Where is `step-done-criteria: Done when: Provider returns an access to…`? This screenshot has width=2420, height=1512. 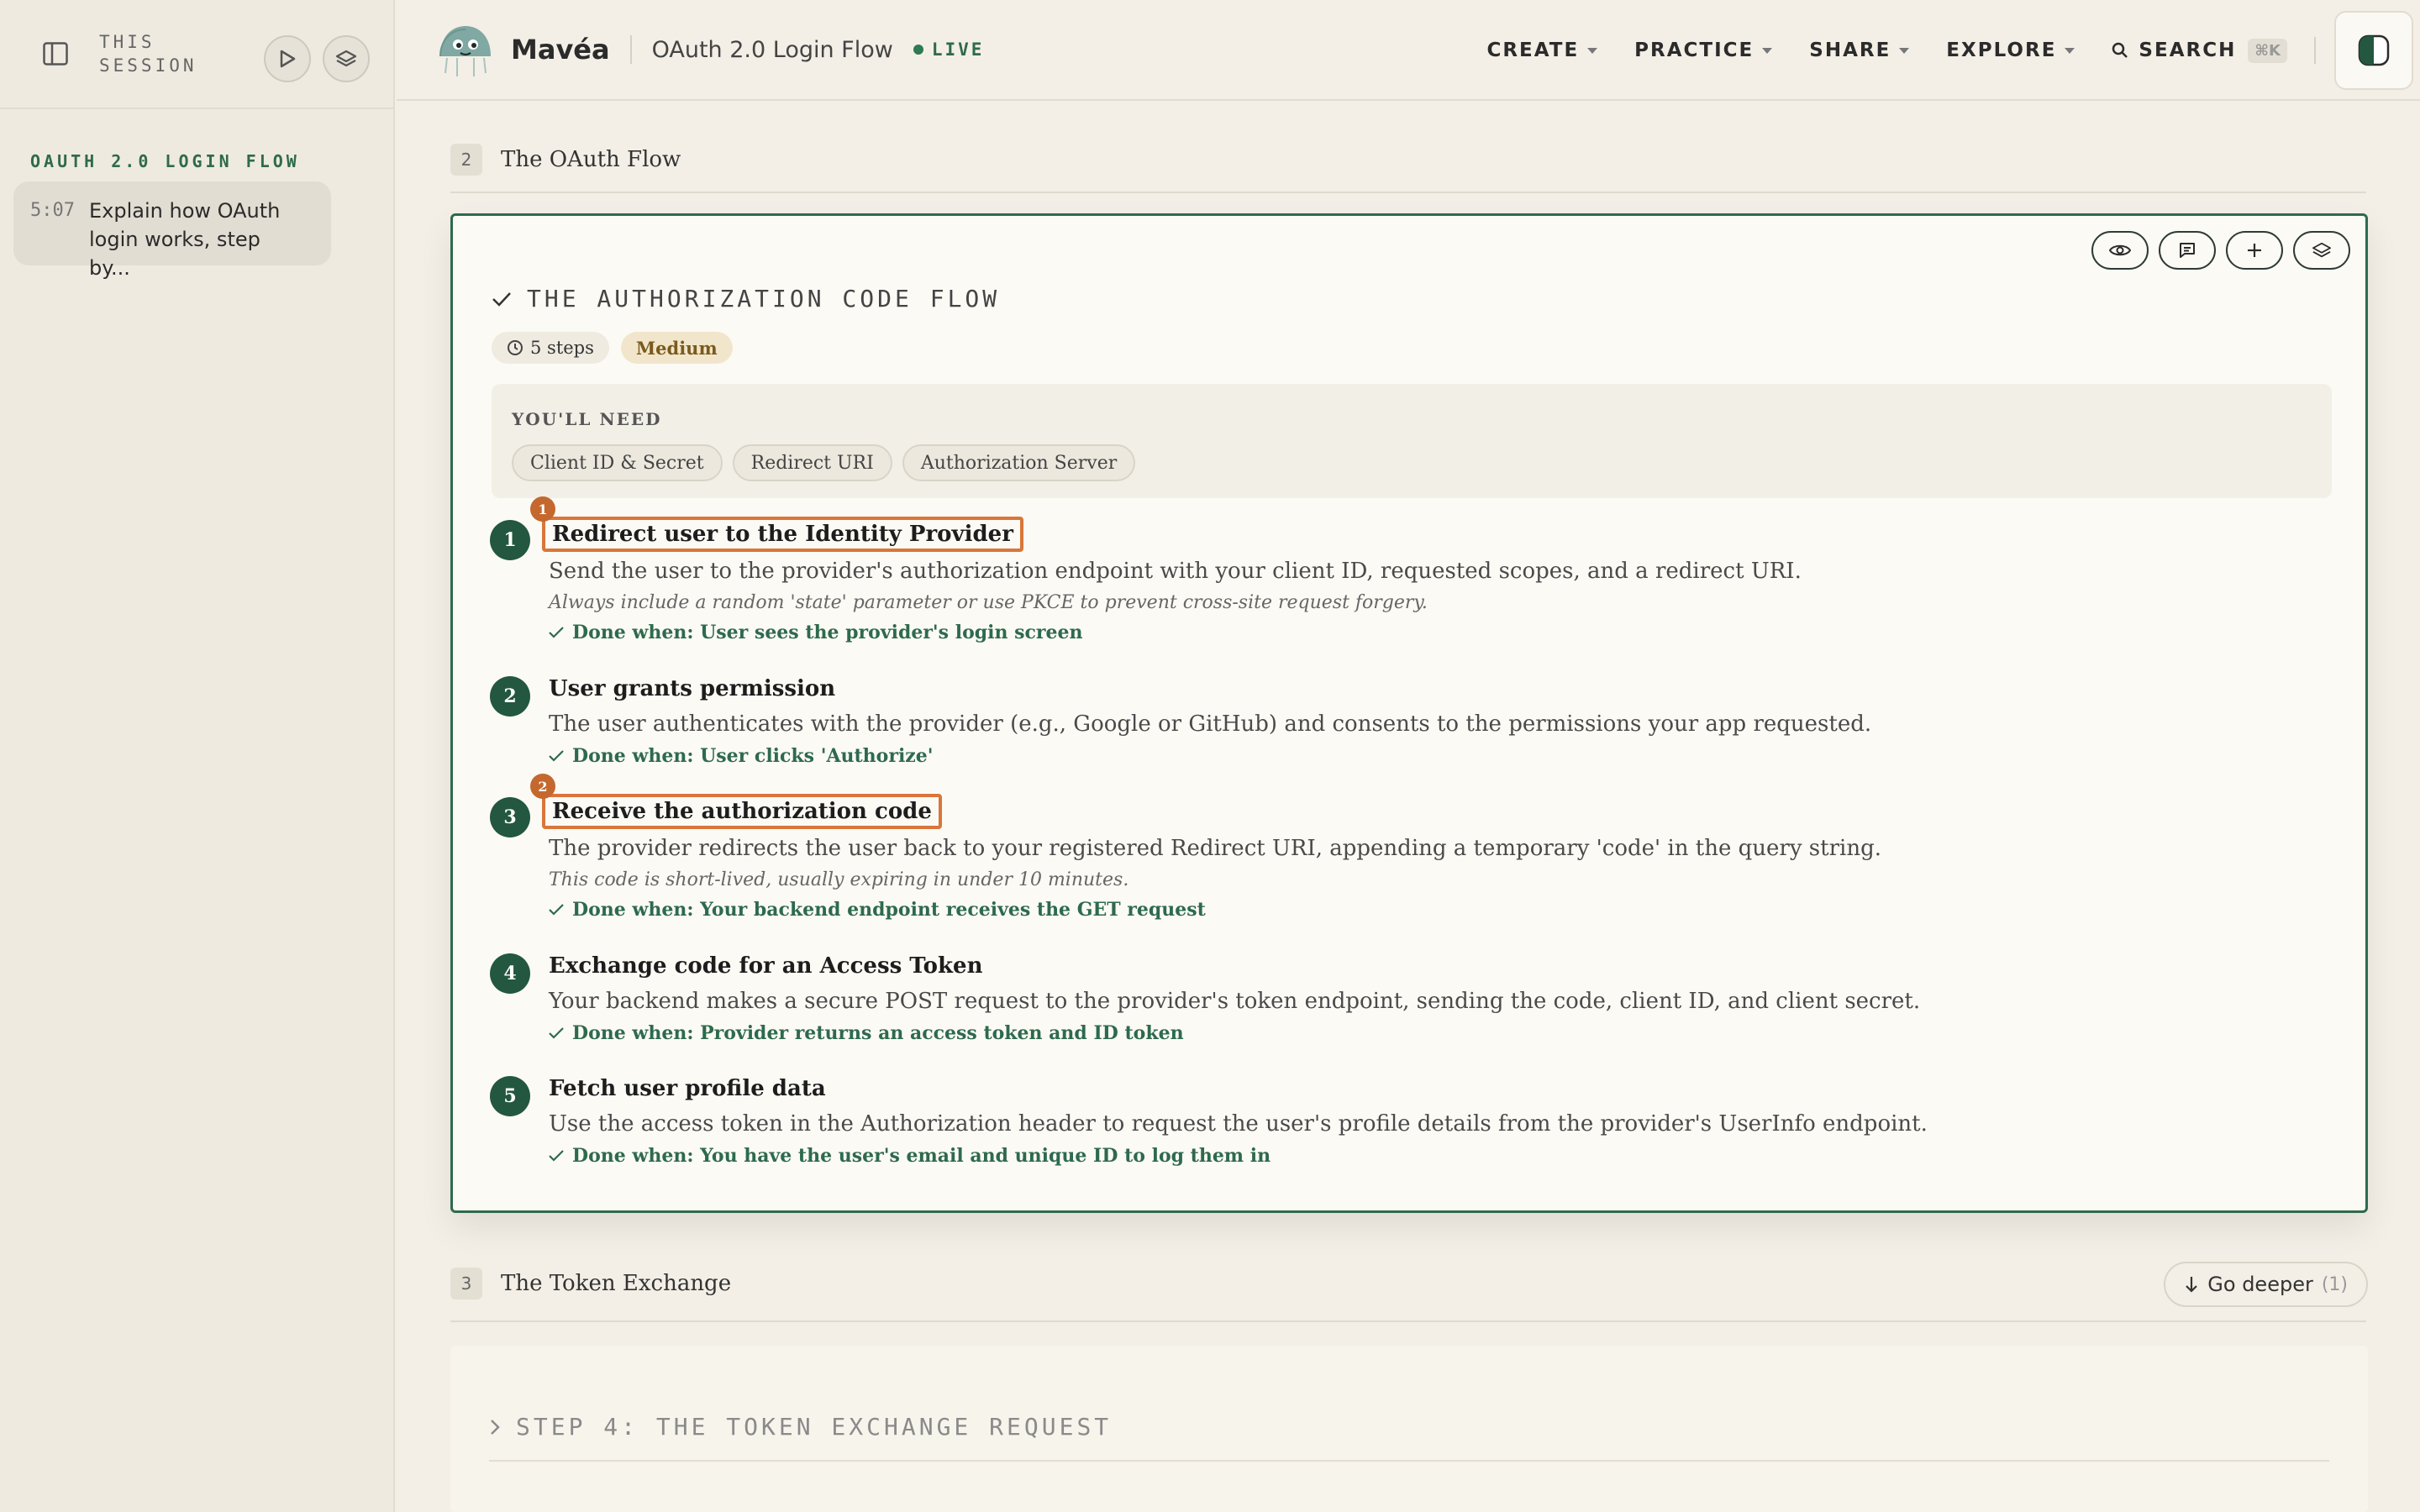 step-done-criteria: Done when: Provider returns an access to… is located at coordinates (1443, 1033).